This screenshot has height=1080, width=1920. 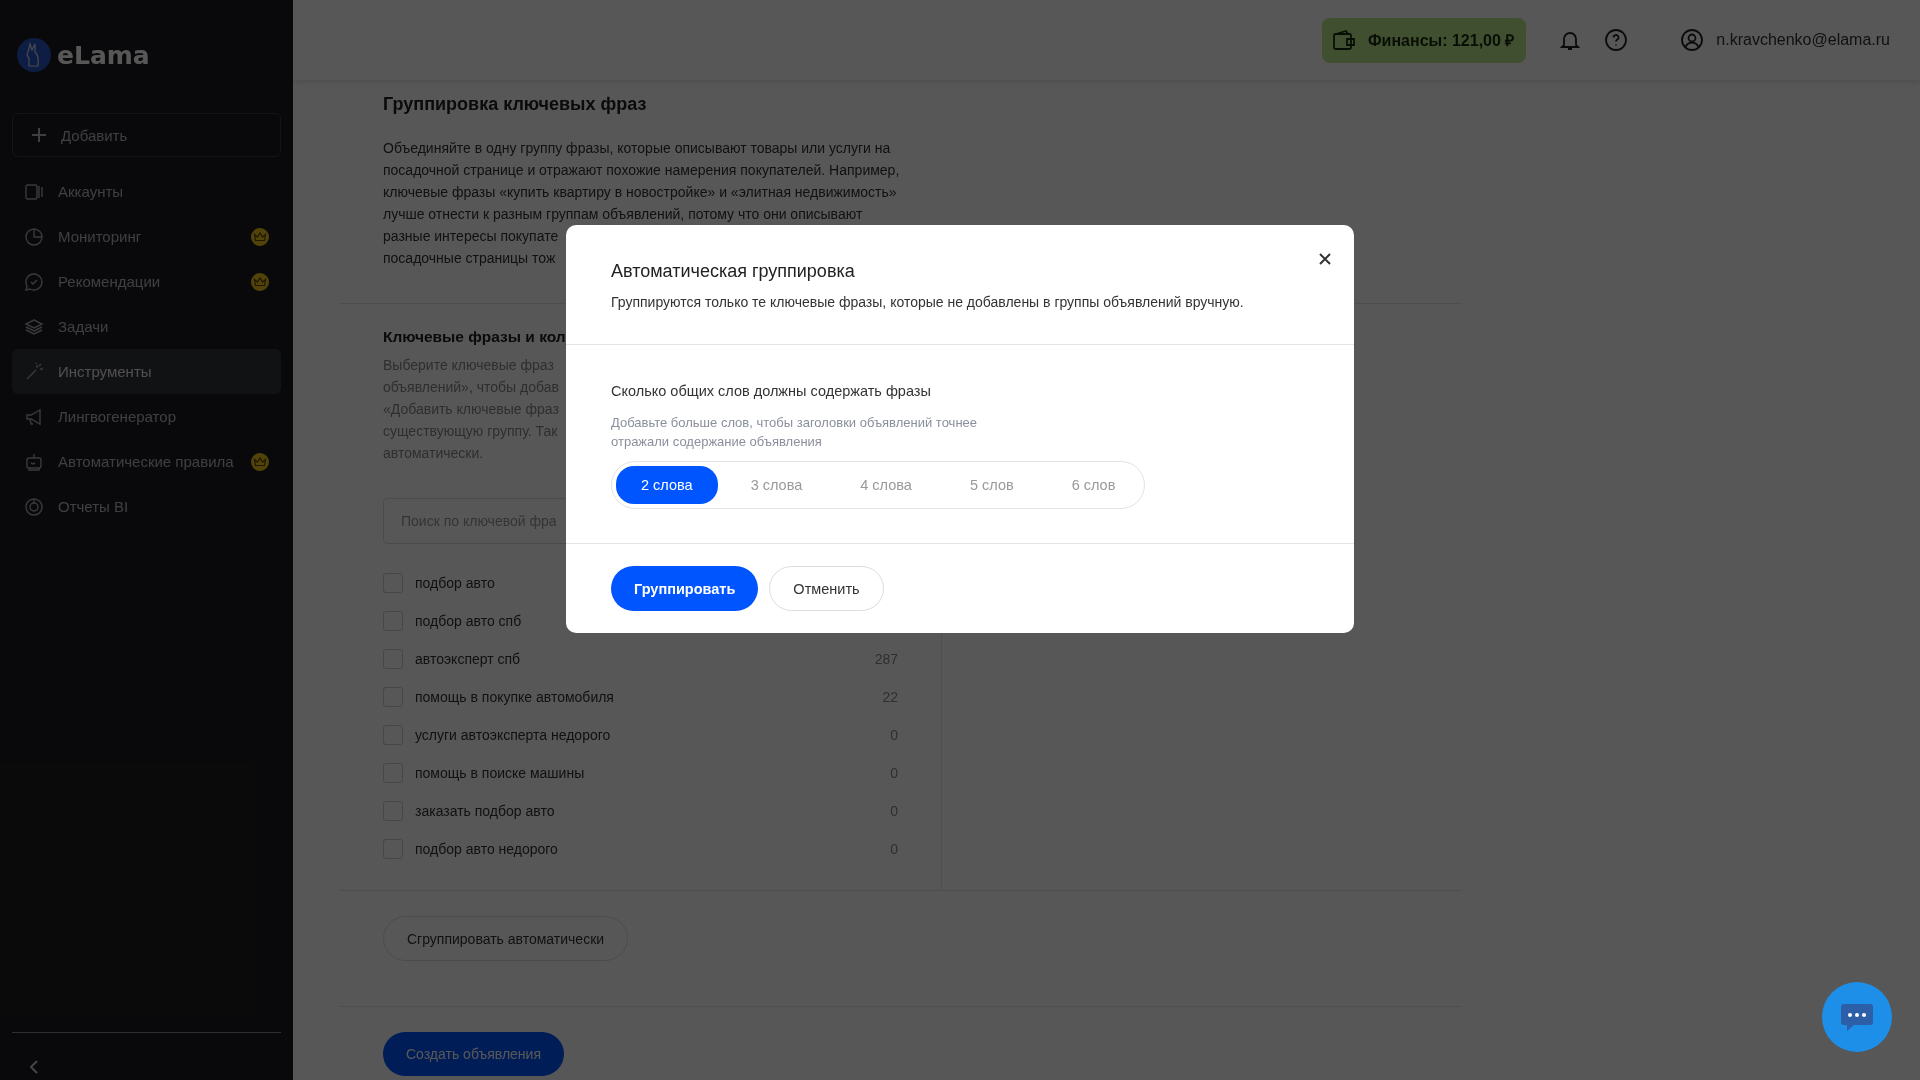 What do you see at coordinates (733, 271) in the screenshot?
I see `modal-title: Автоматическая группировка` at bounding box center [733, 271].